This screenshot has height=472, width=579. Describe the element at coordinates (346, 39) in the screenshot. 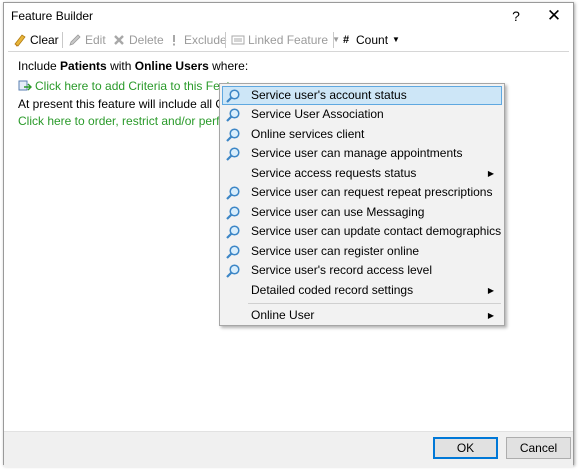

I see `hash-icon: #` at that location.